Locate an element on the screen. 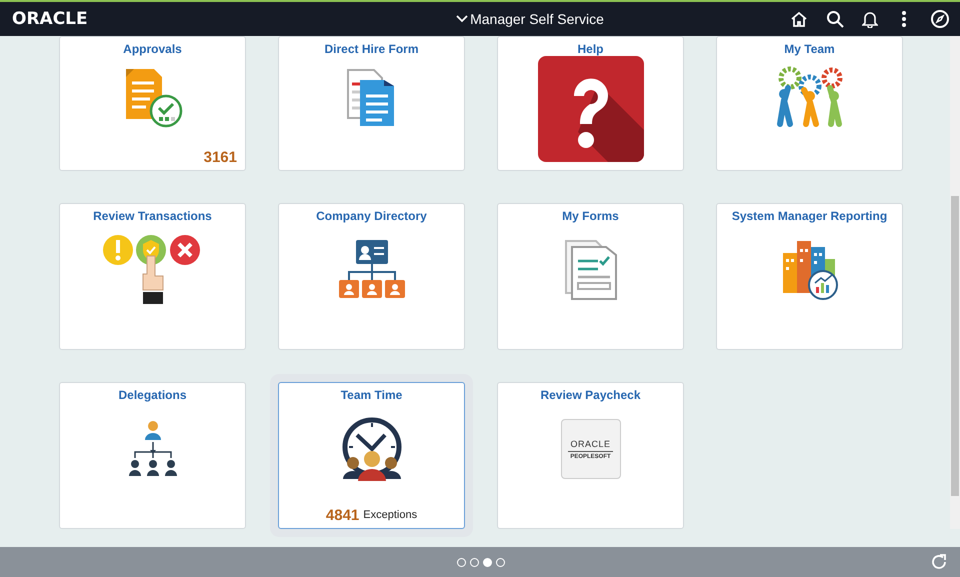  tile-title: Review Transactions is located at coordinates (152, 216).